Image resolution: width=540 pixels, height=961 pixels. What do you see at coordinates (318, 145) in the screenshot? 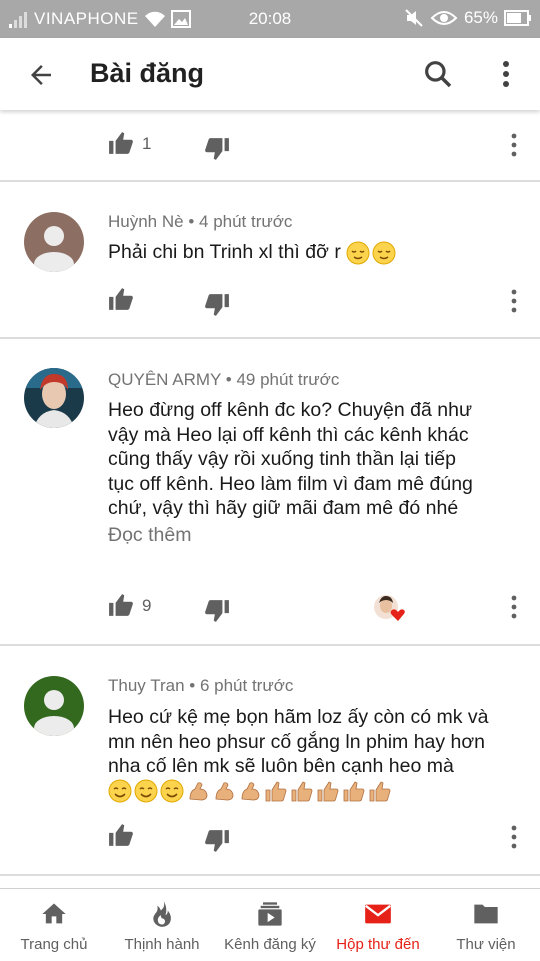
I see `comment-actions: 1` at bounding box center [318, 145].